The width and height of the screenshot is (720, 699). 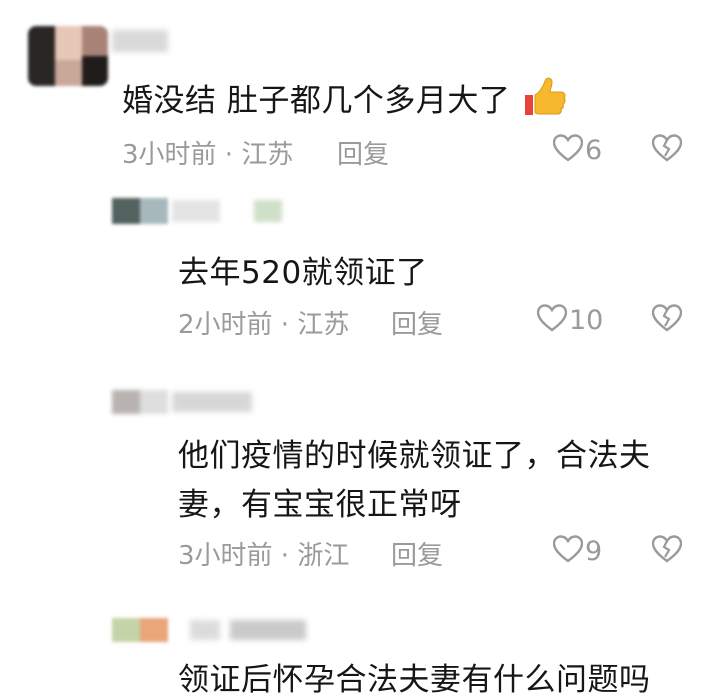 What do you see at coordinates (320, 505) in the screenshot?
I see `comment-text-line-2: 妻，有宝宝很正常呀` at bounding box center [320, 505].